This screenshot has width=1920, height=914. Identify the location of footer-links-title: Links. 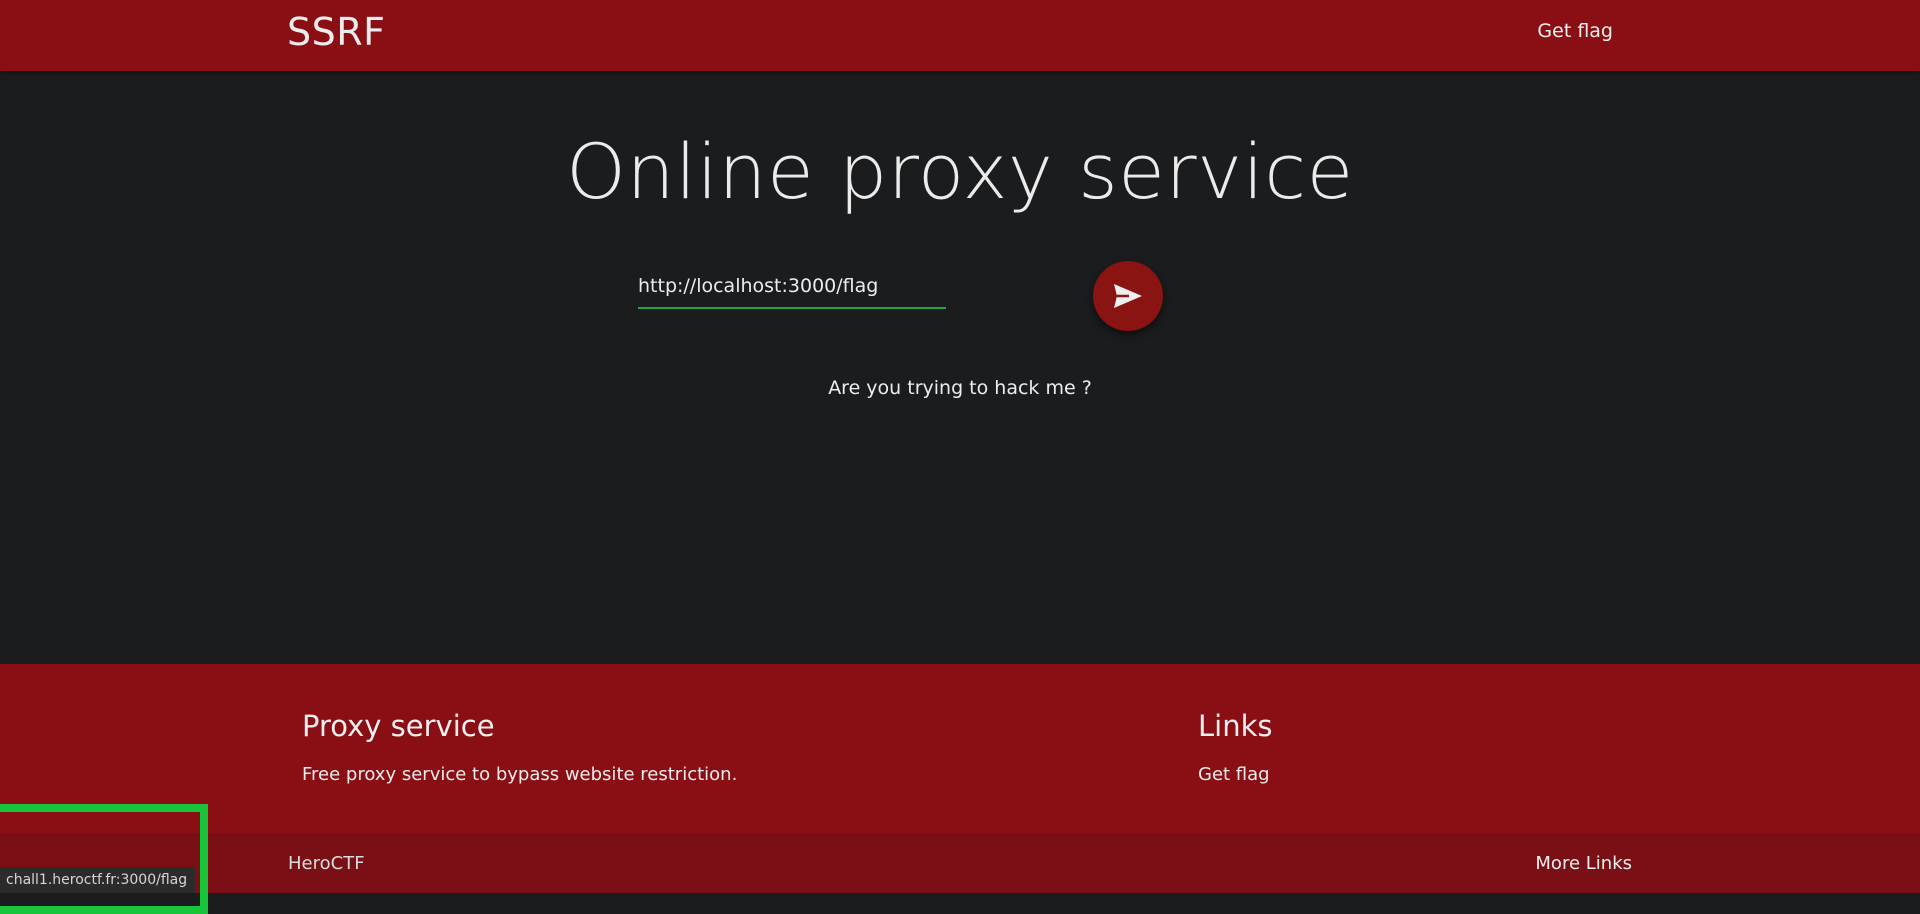
(1235, 726).